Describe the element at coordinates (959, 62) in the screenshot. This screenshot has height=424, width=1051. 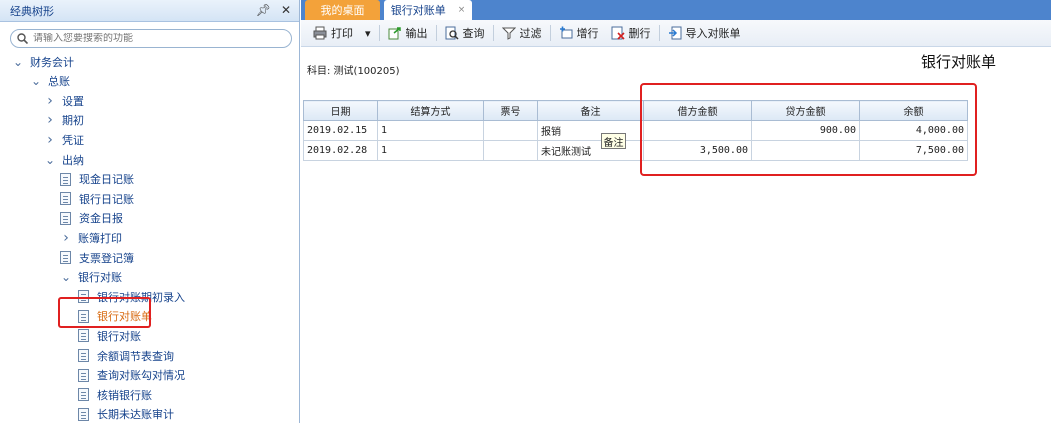
I see `page-title: 银行对账单` at that location.